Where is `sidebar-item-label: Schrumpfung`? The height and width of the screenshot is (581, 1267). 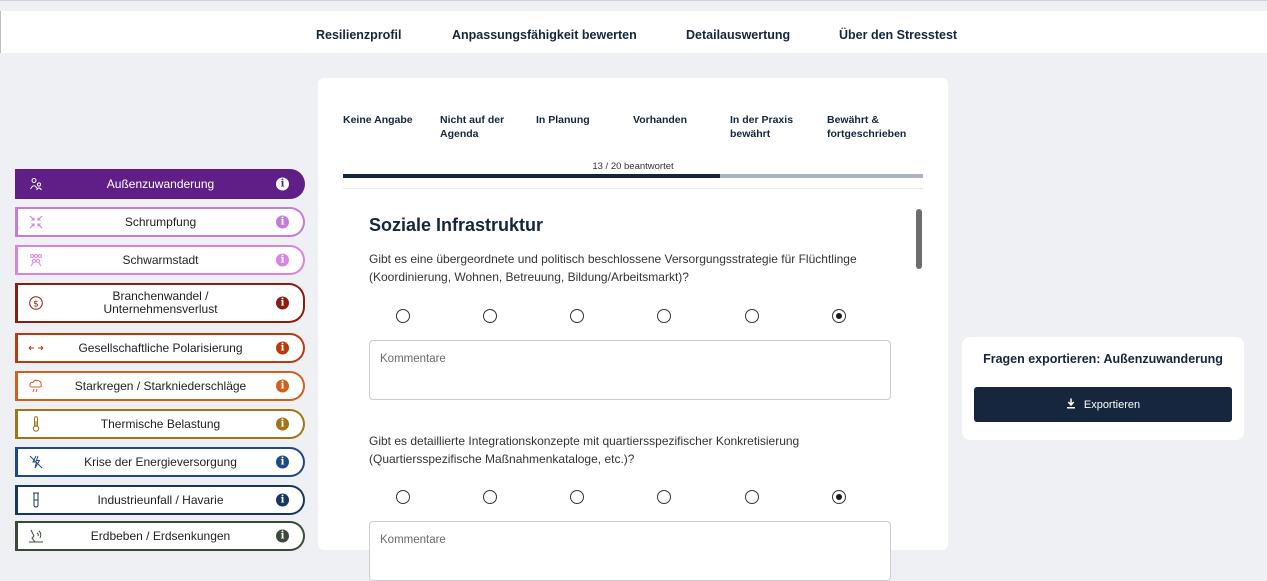
sidebar-item-label: Schrumpfung is located at coordinates (160, 221).